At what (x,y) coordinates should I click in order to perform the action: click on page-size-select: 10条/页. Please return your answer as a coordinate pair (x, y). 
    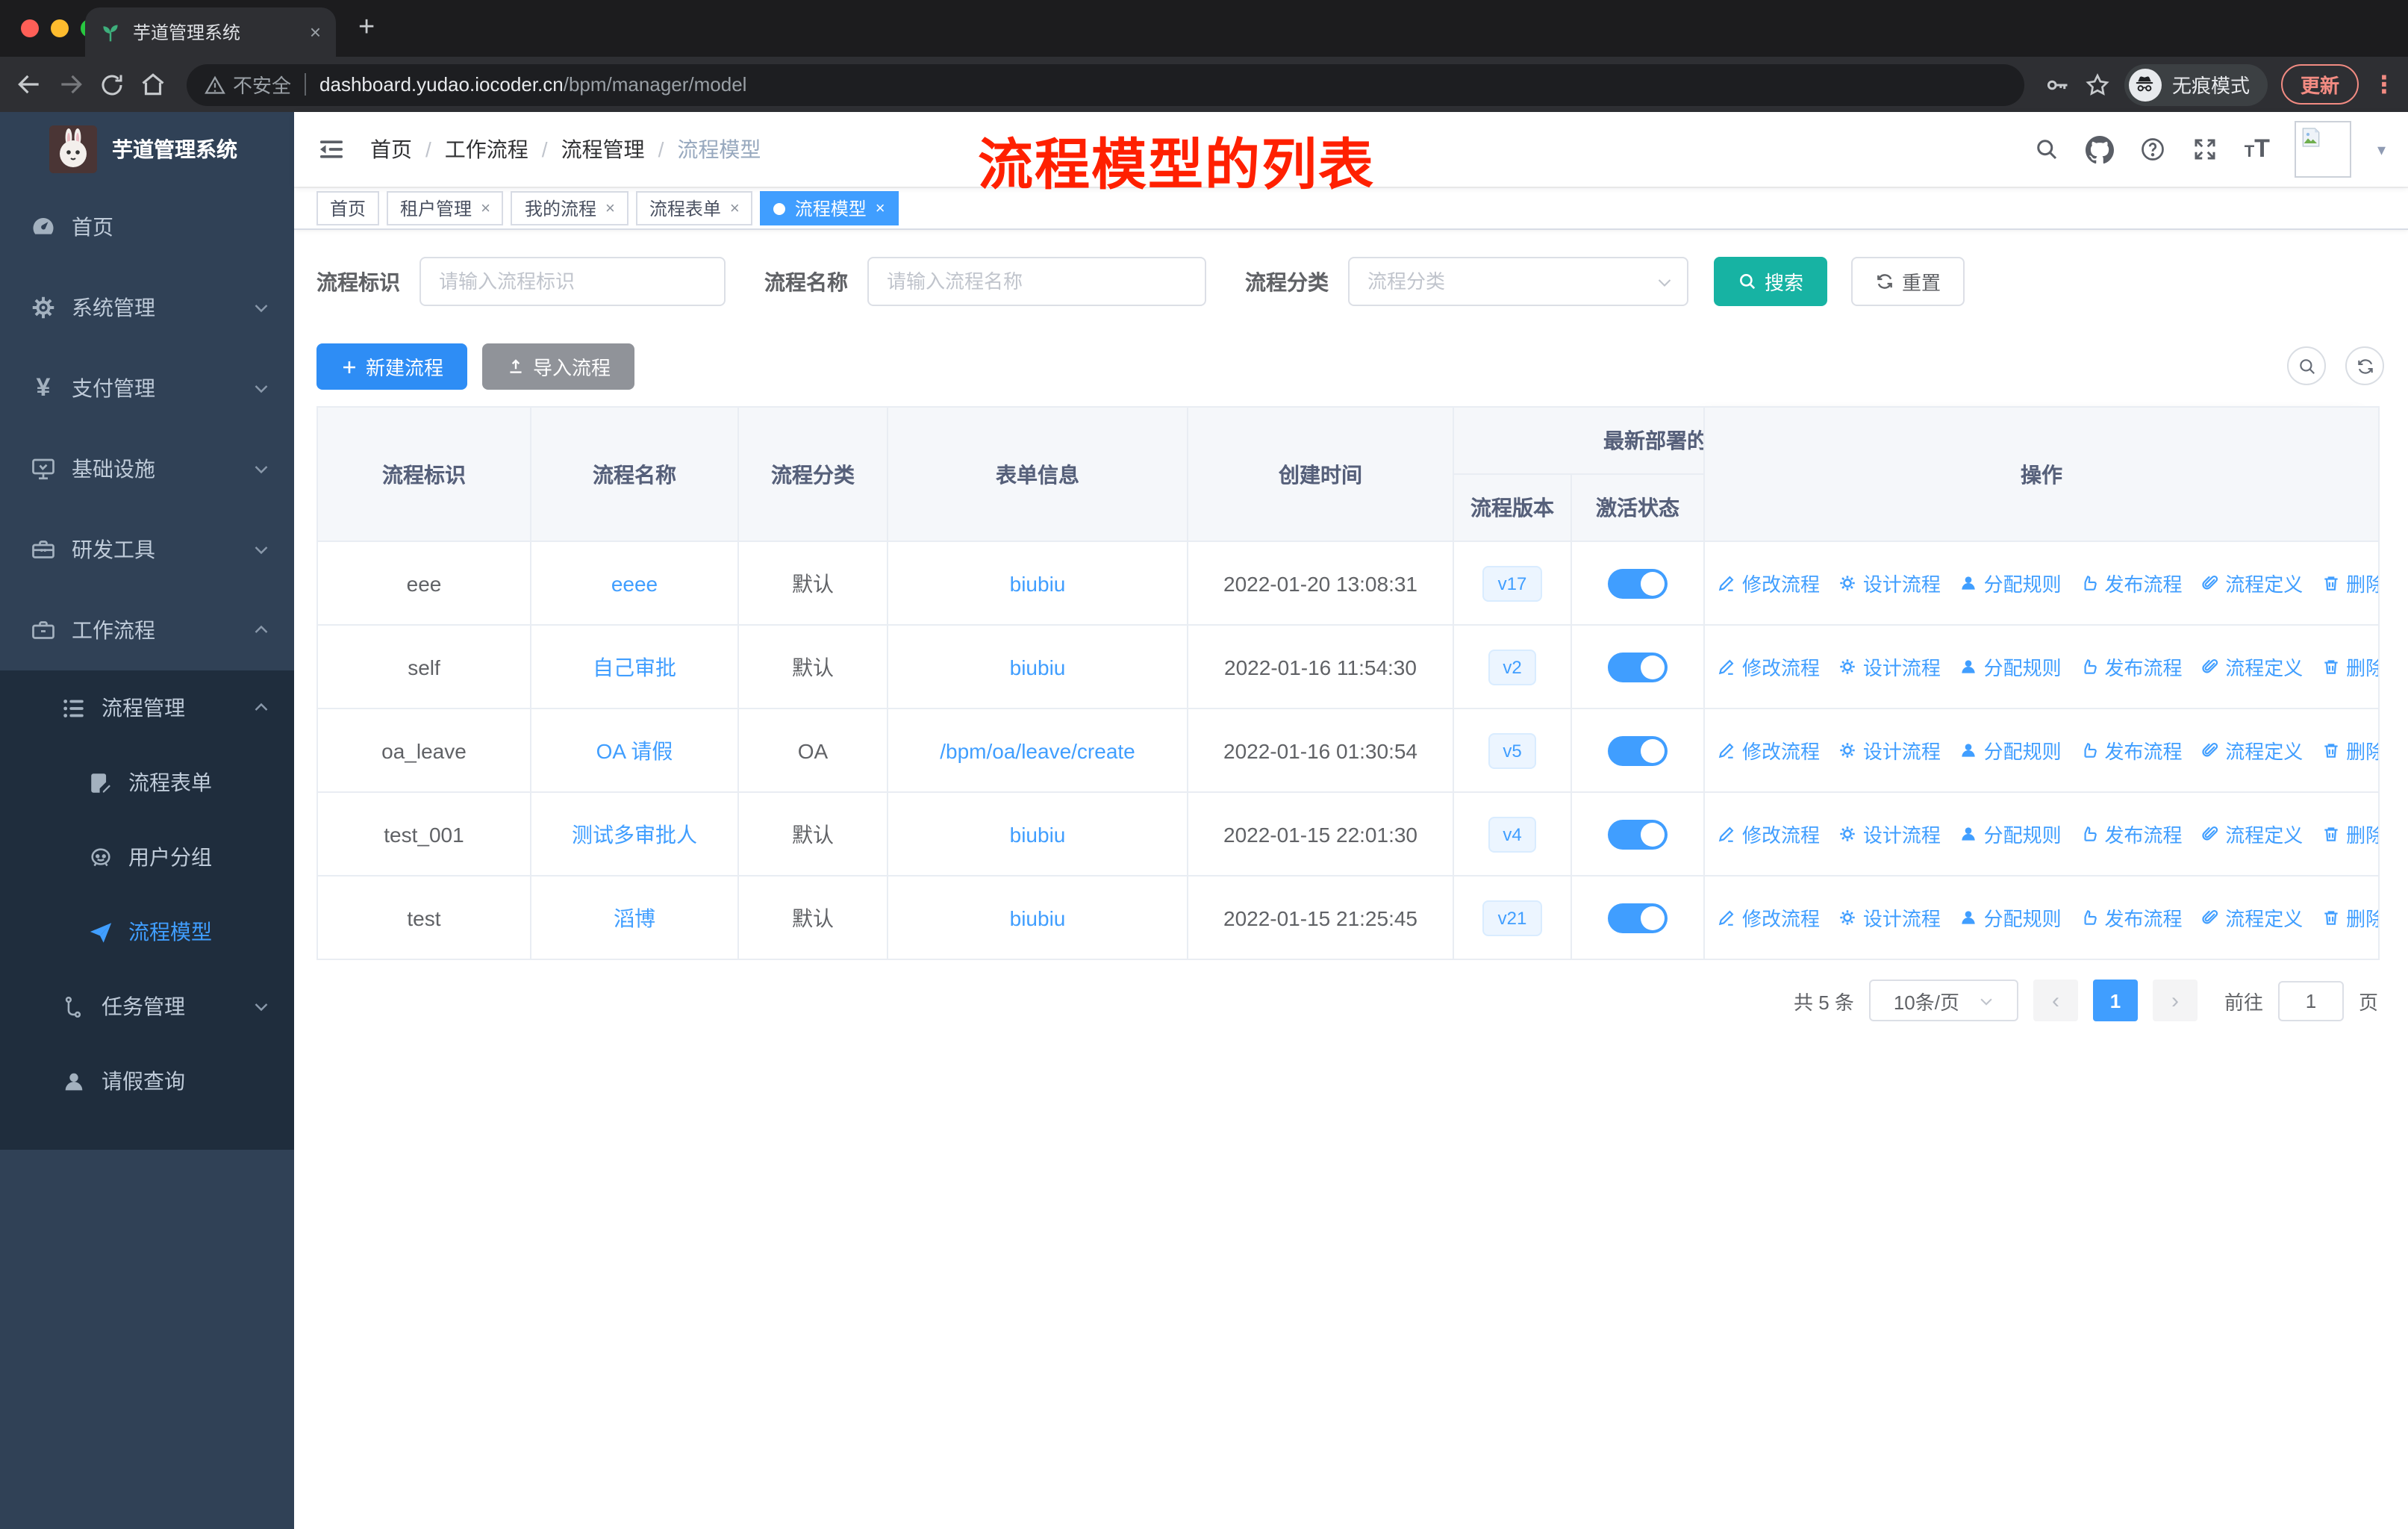
    Looking at the image, I should click on (1943, 1000).